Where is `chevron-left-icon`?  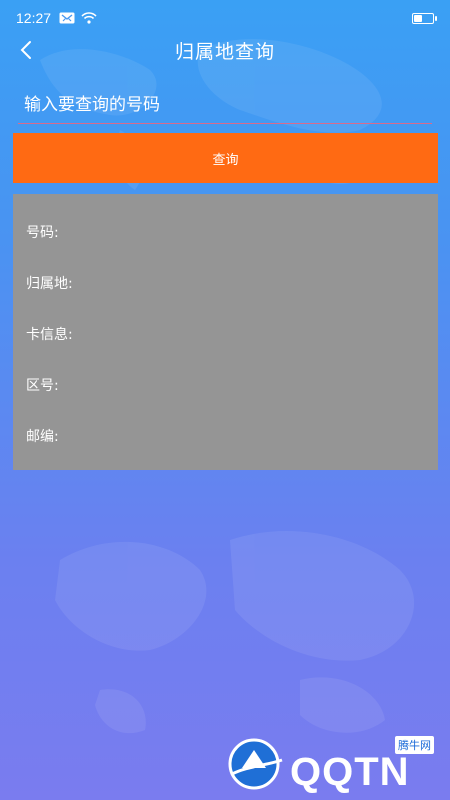 chevron-left-icon is located at coordinates (25, 50).